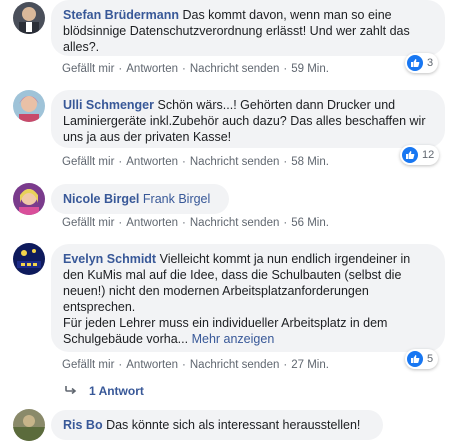  I want to click on author-name: Nicole Birgel, so click(101, 199).